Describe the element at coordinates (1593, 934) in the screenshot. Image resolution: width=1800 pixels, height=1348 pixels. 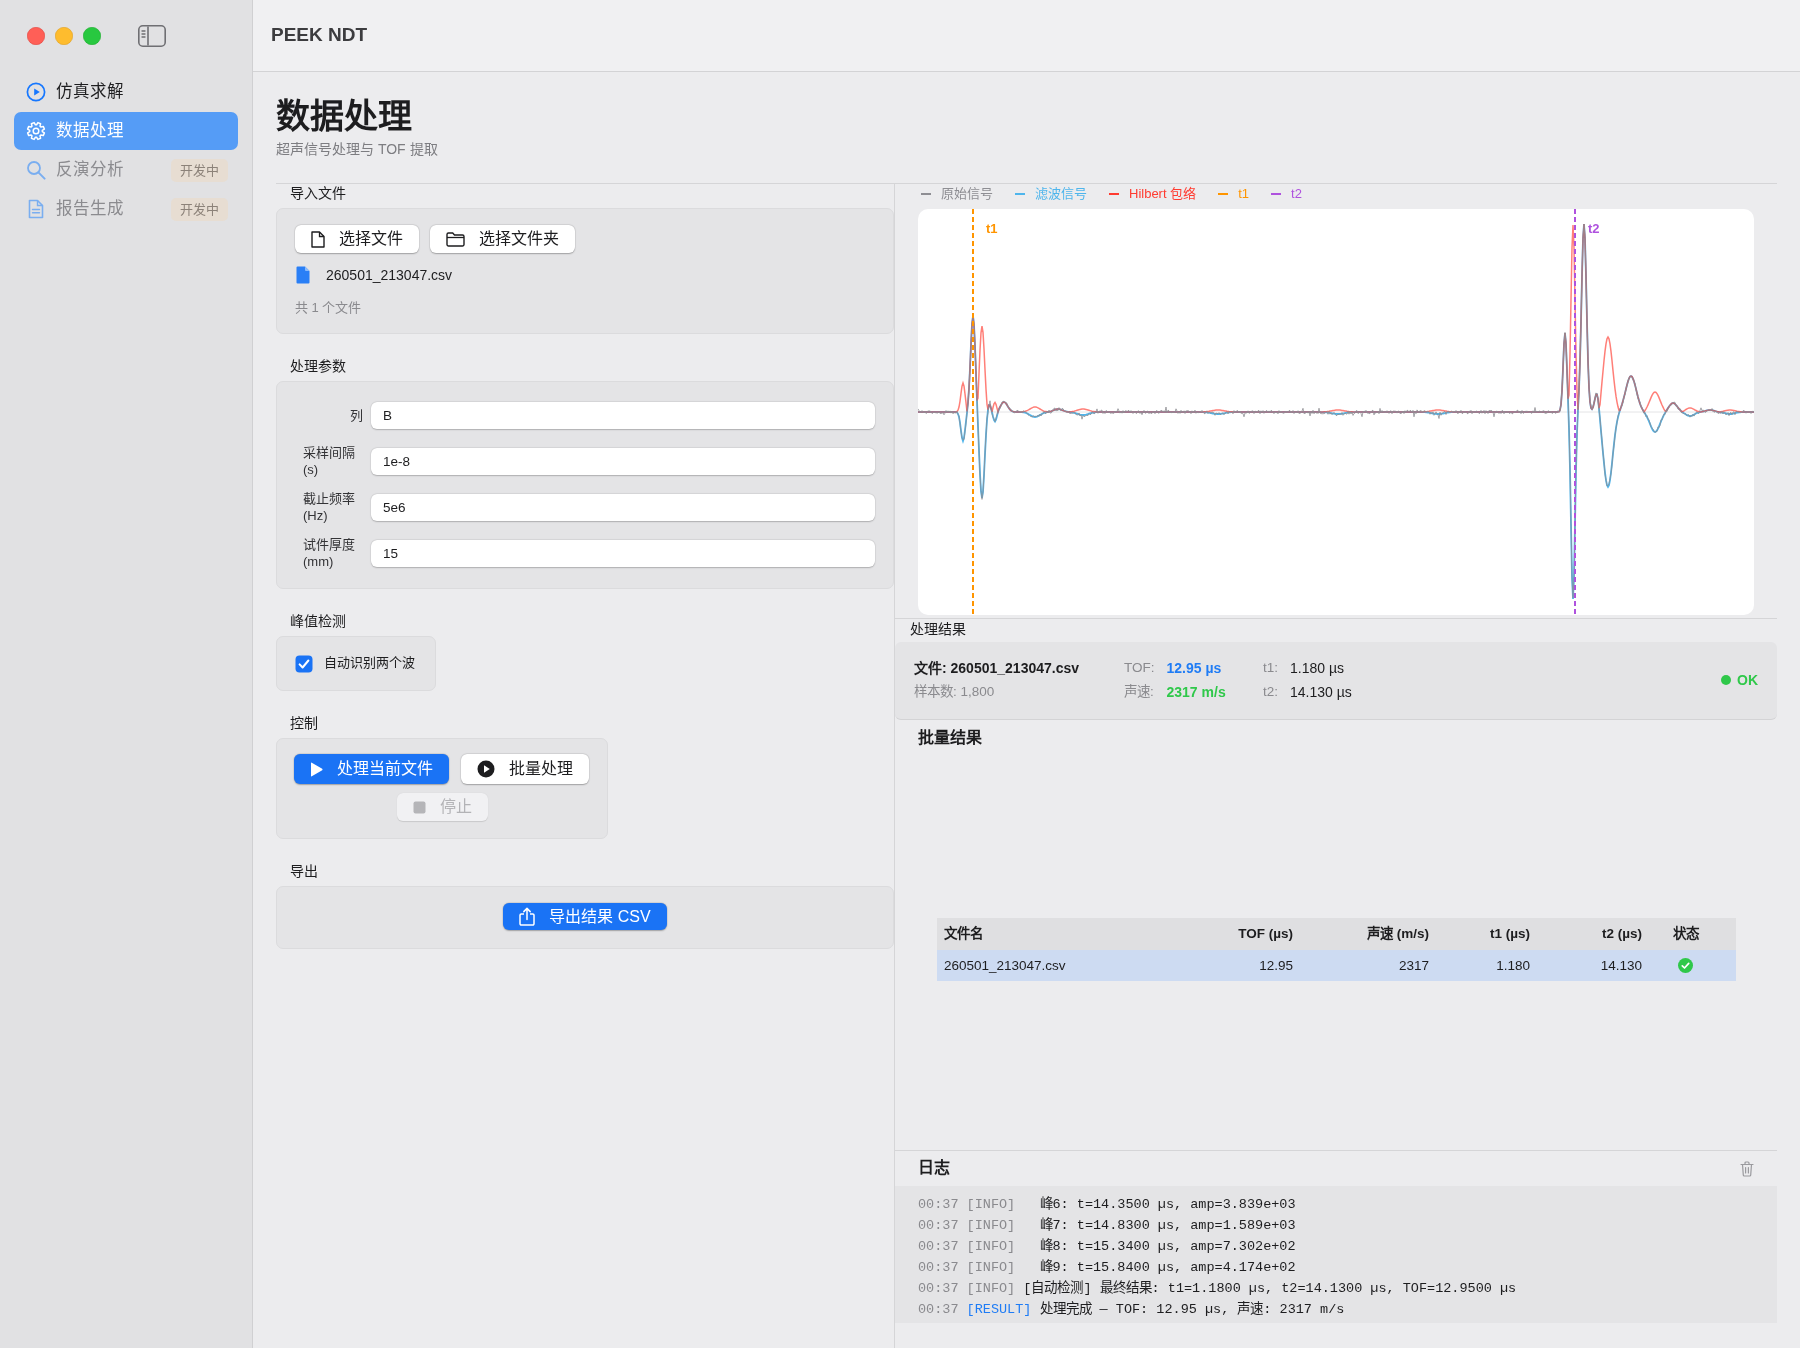
I see `column-header: t2 (µs)` at that location.